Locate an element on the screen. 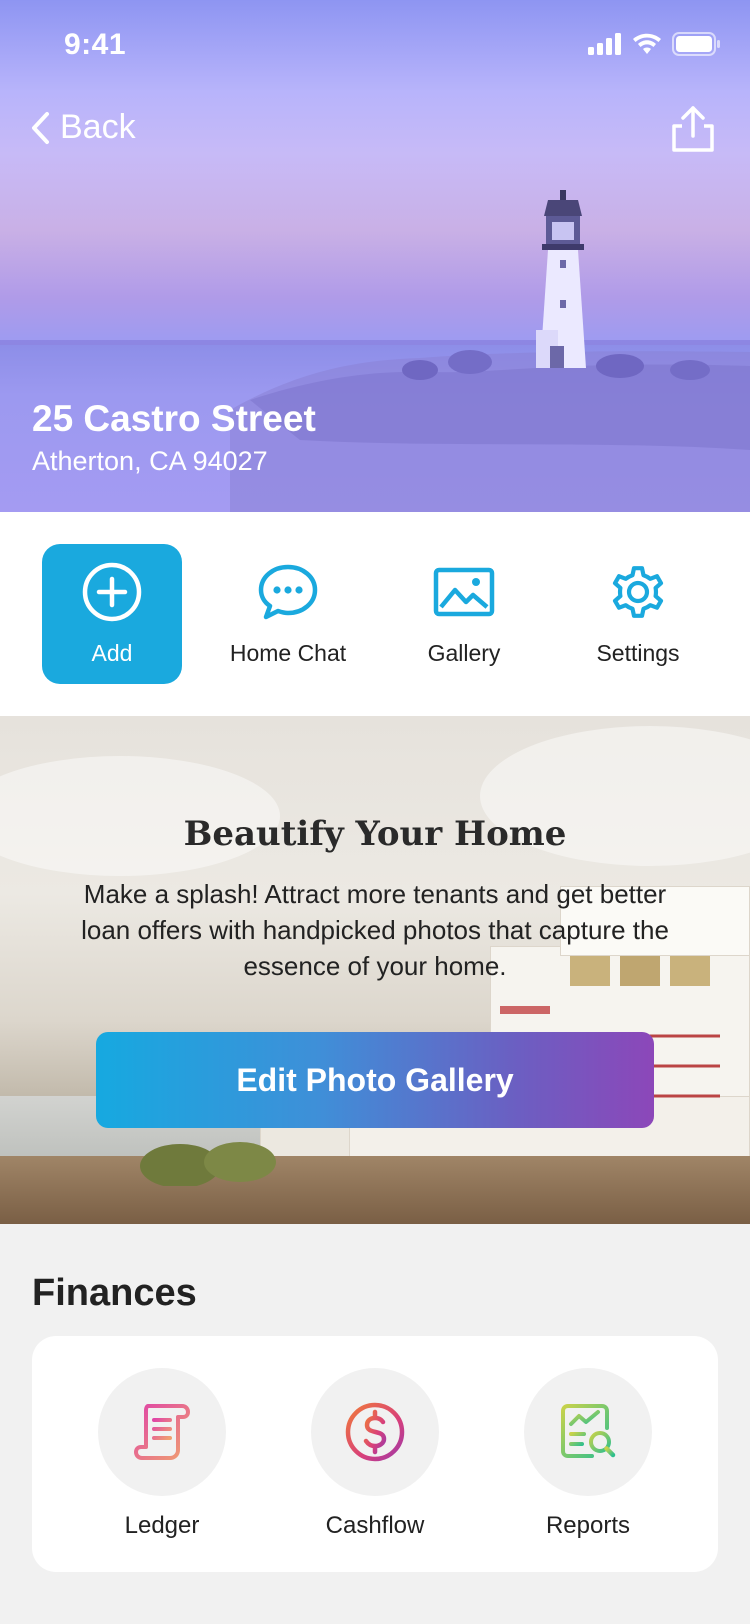  status-icons is located at coordinates (654, 44).